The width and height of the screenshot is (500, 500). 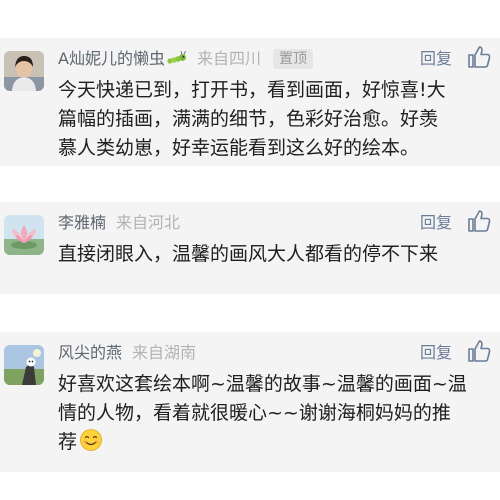 What do you see at coordinates (177, 61) in the screenshot?
I see `caterpillar-icon` at bounding box center [177, 61].